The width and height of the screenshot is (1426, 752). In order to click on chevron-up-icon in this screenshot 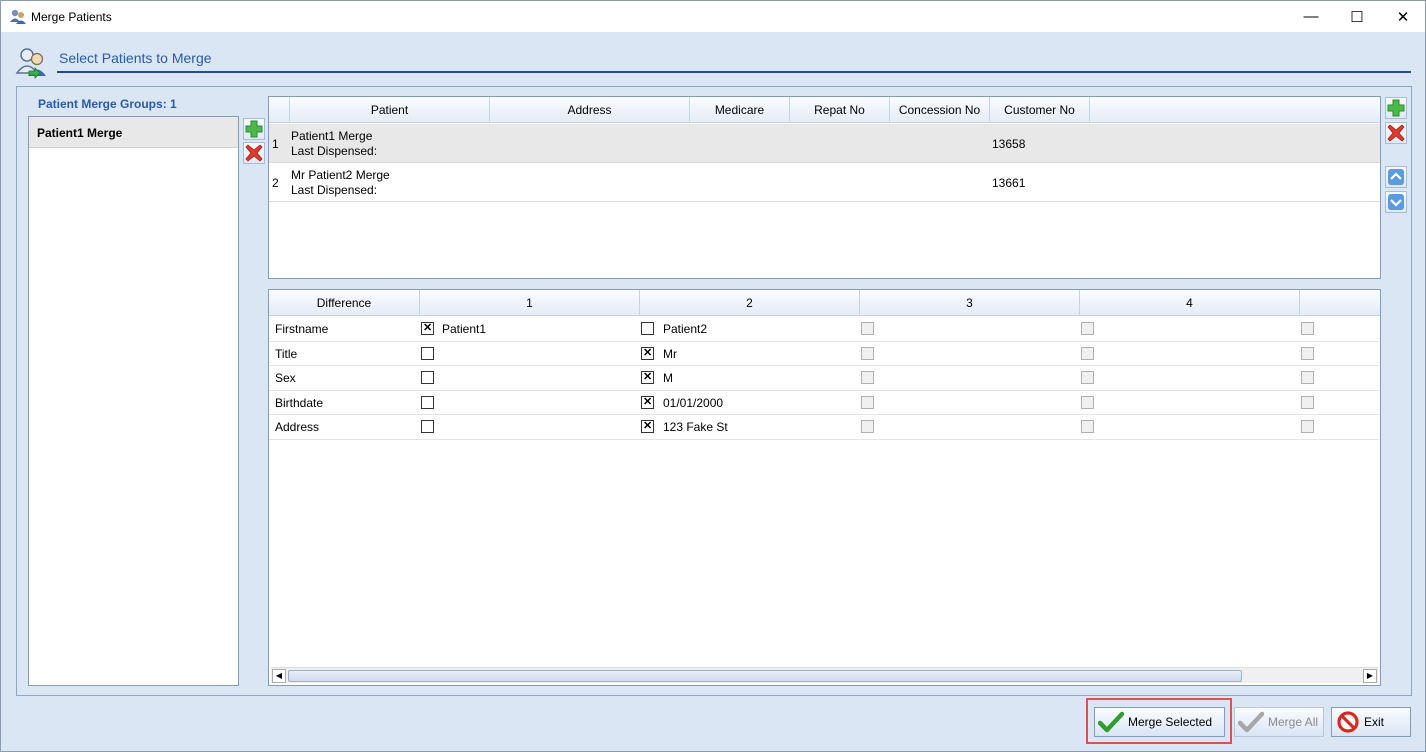, I will do `click(1396, 177)`.